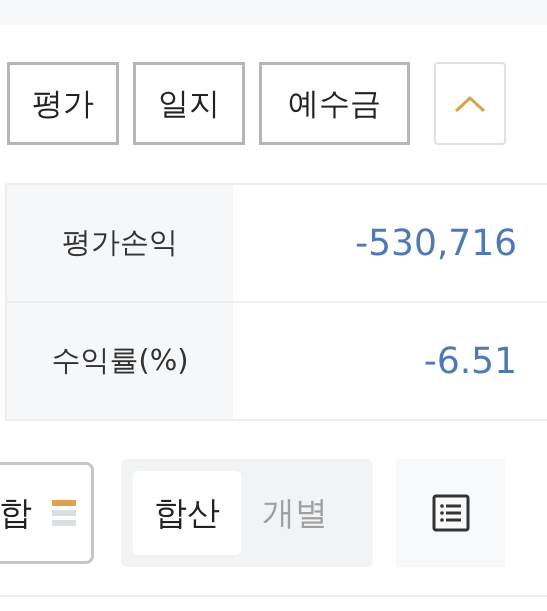 This screenshot has height=611, width=547. Describe the element at coordinates (436, 244) in the screenshot. I see `summary-value: -530,716` at that location.